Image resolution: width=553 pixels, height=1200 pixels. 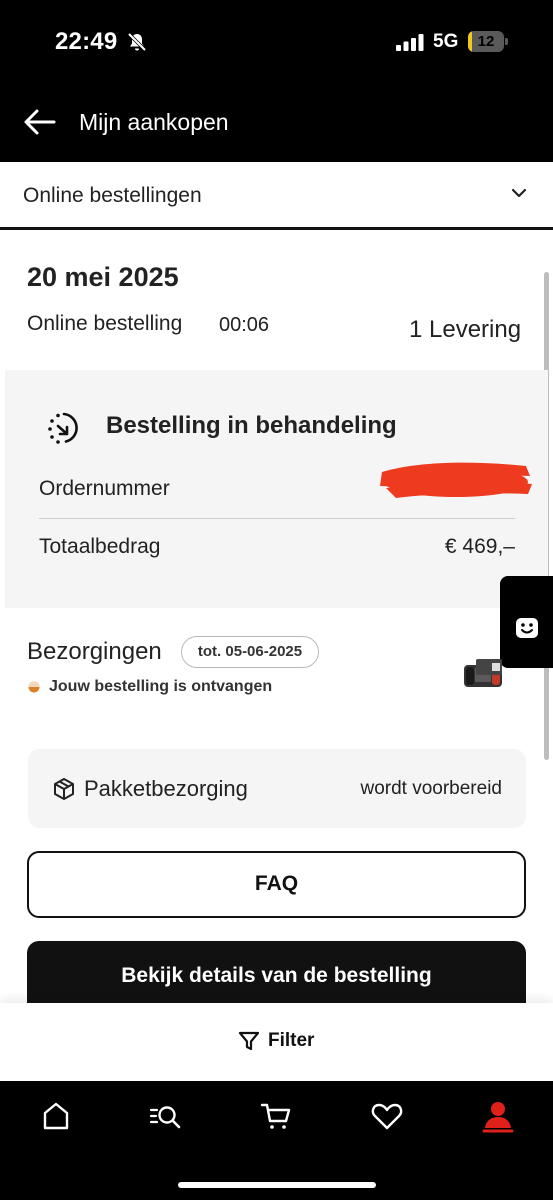 What do you see at coordinates (291, 1040) in the screenshot?
I see `filter-label: Filter` at bounding box center [291, 1040].